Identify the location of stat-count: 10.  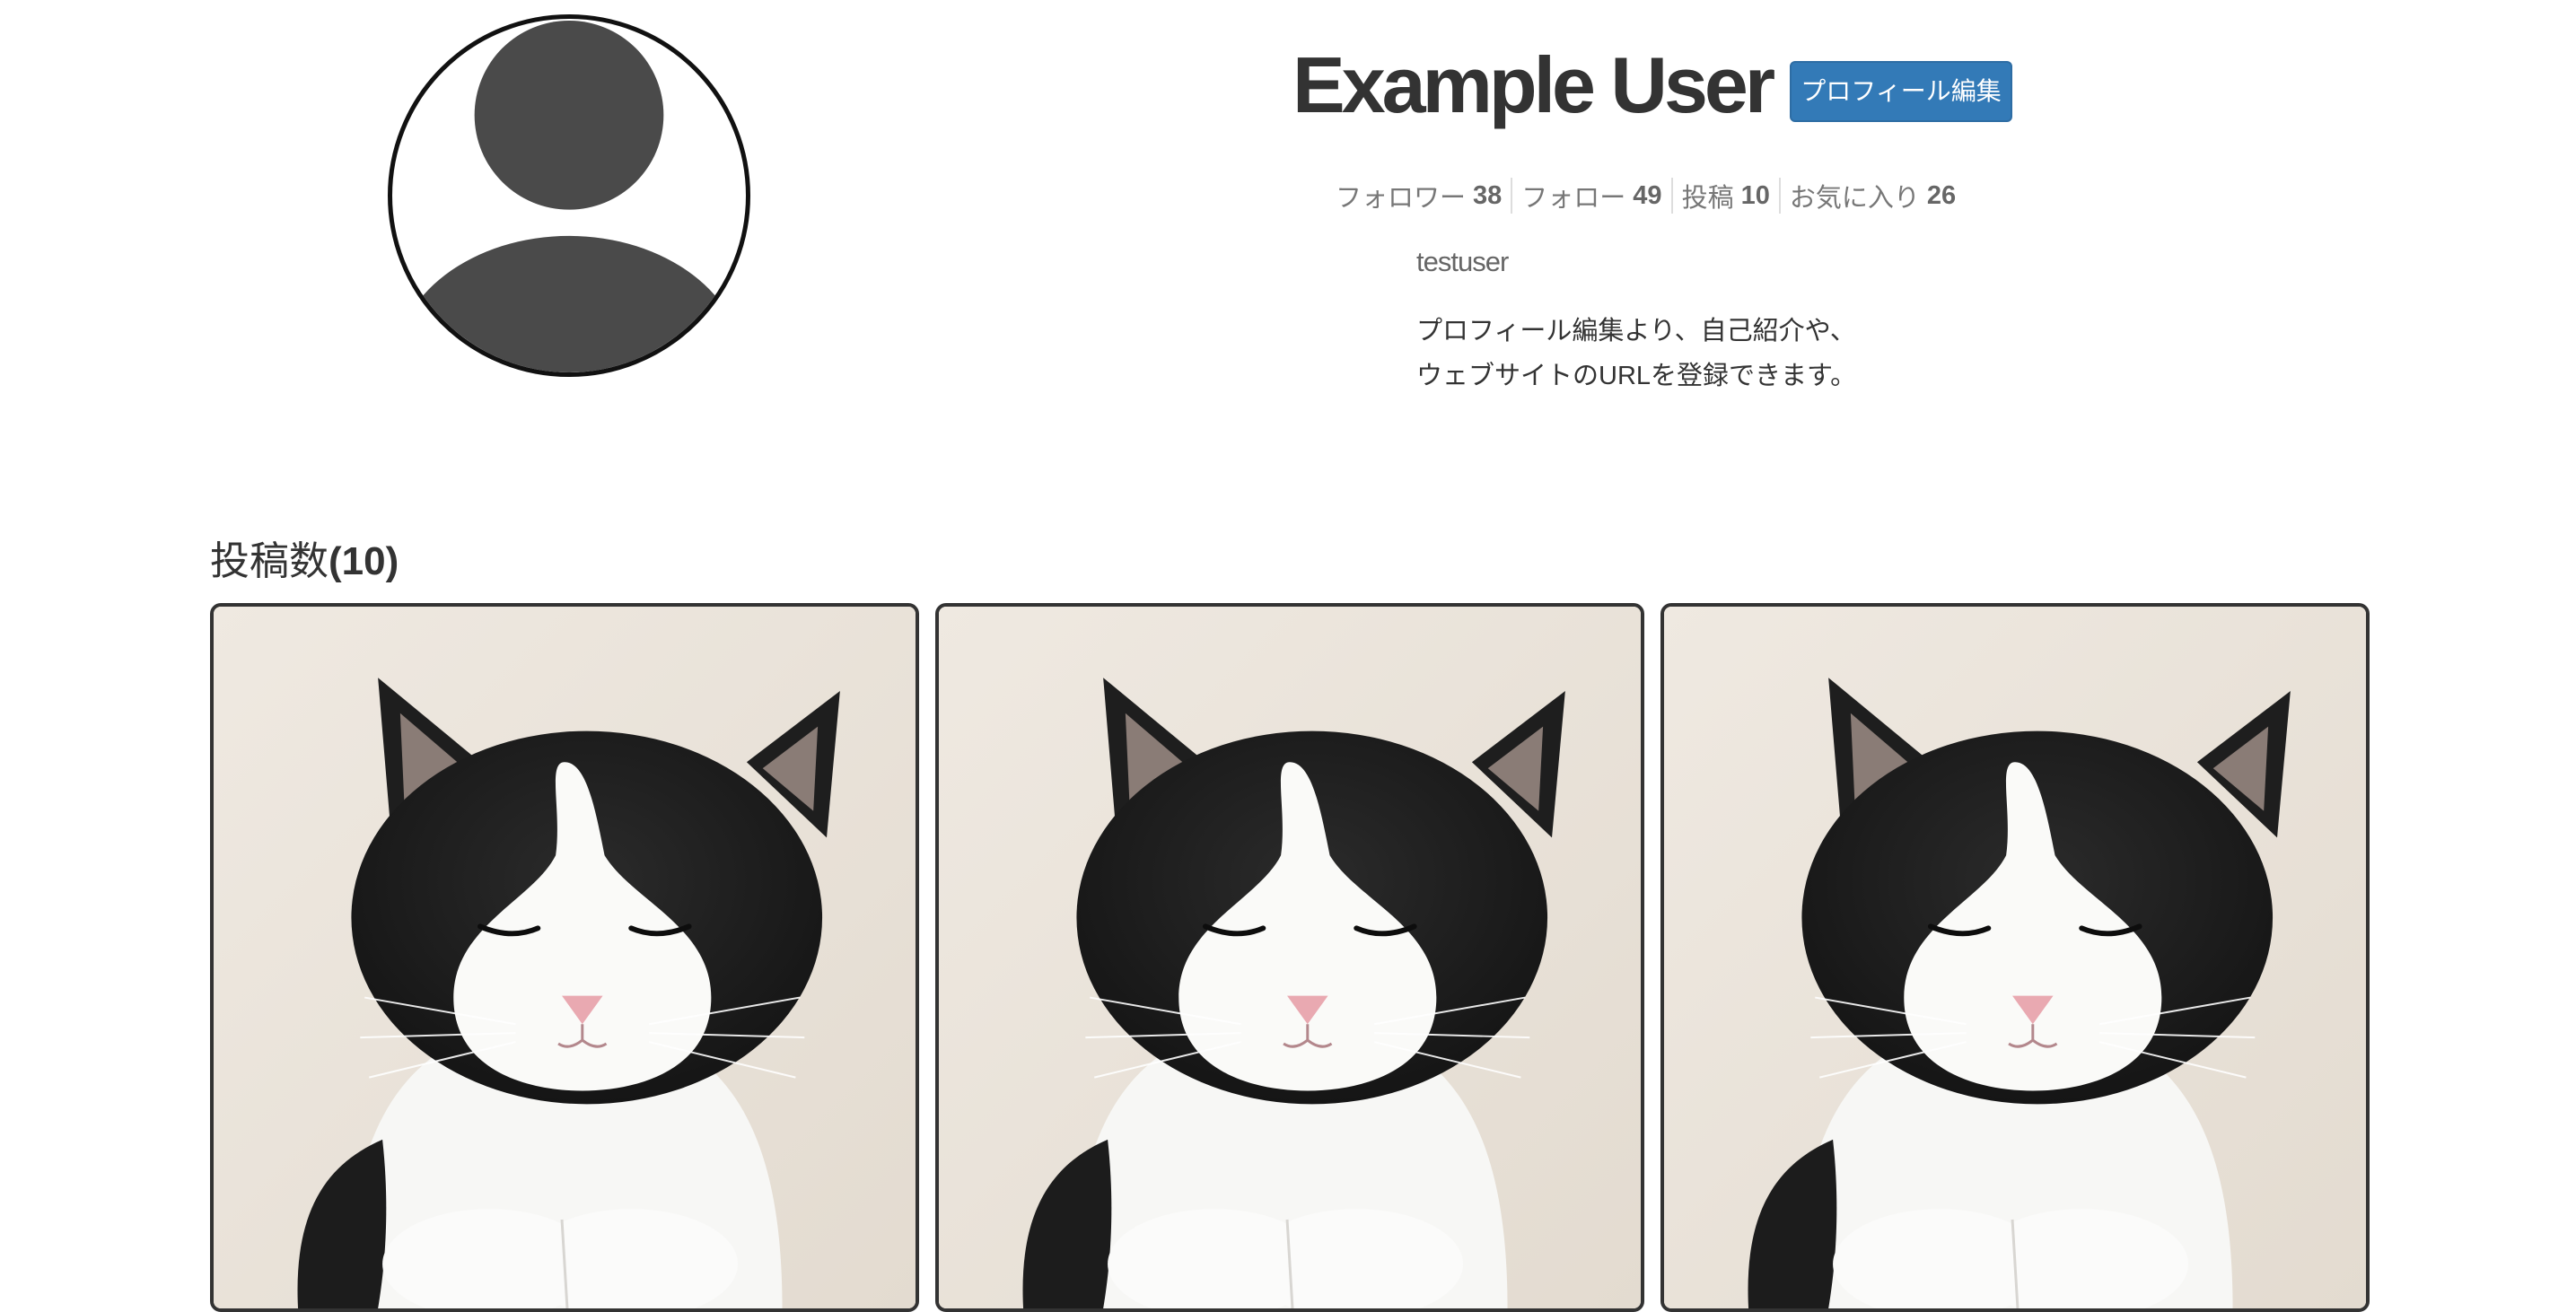
(1755, 195).